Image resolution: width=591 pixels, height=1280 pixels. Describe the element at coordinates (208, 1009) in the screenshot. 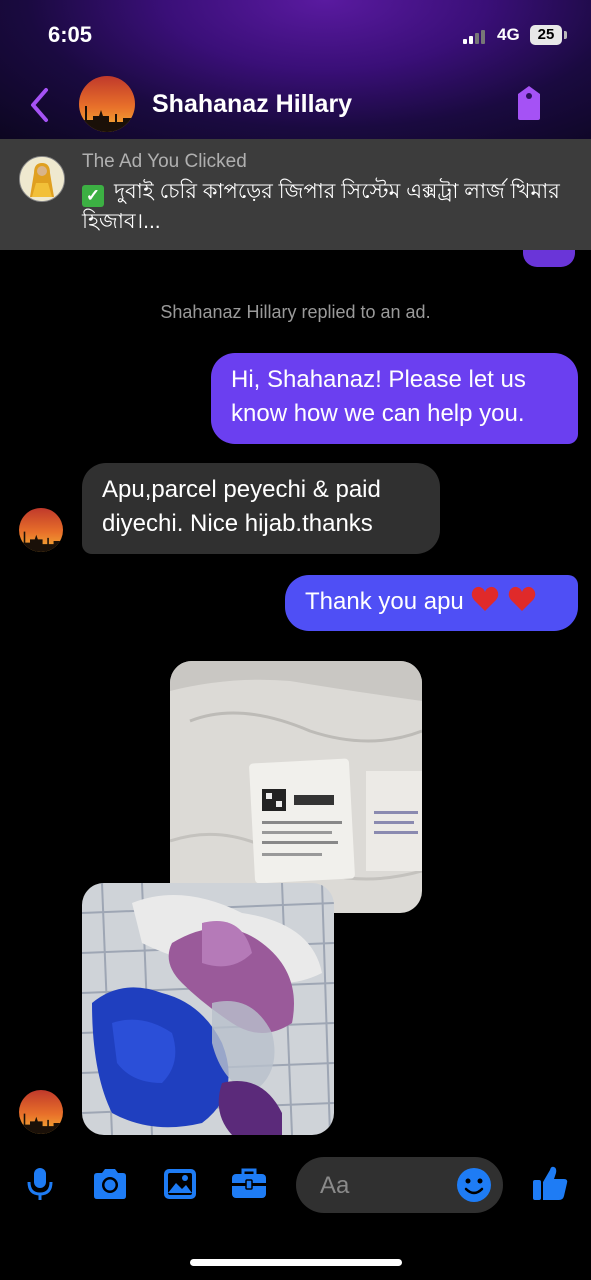

I see `hijab-photo` at that location.